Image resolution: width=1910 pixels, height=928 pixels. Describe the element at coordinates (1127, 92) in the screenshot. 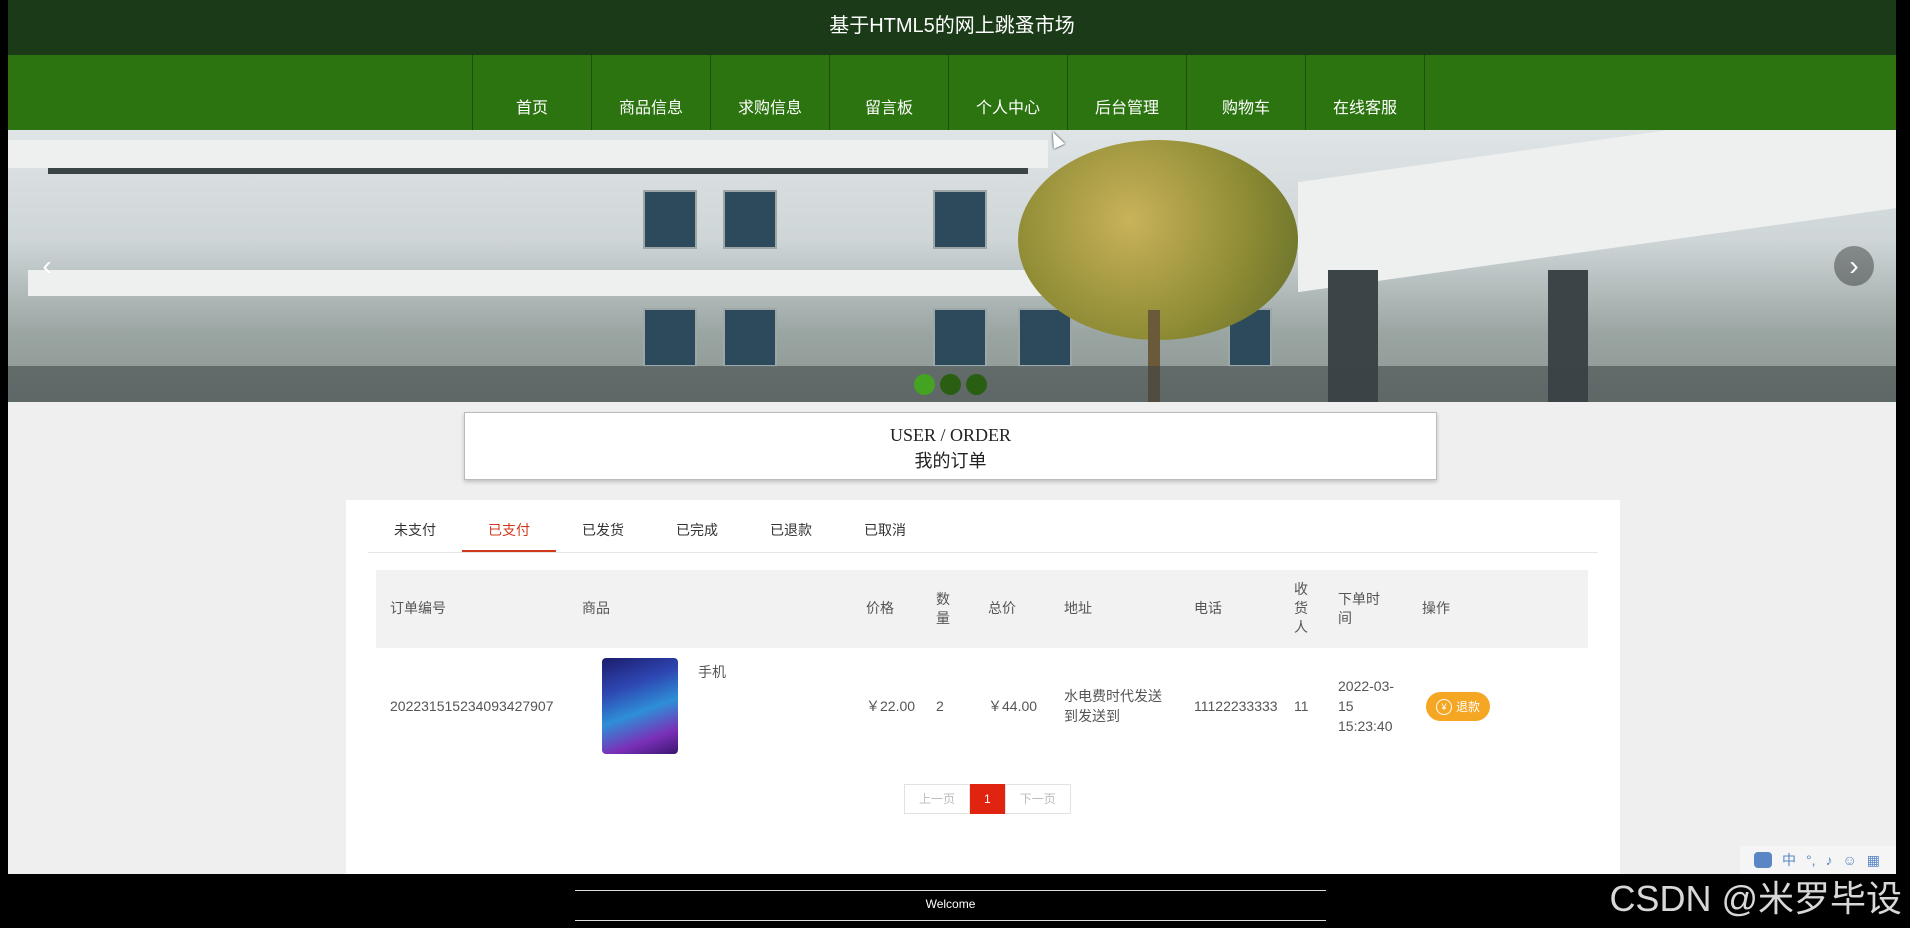

I see `nav-admin: 后台管理` at that location.